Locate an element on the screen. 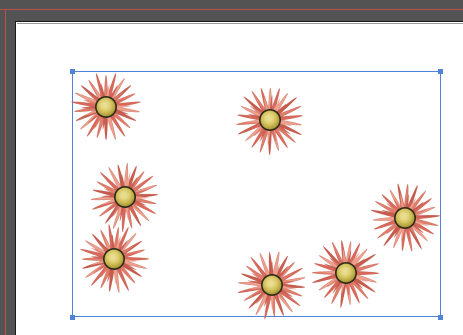 The height and width of the screenshot is (335, 463). bleed-guide-left is located at coordinates (5, 172).